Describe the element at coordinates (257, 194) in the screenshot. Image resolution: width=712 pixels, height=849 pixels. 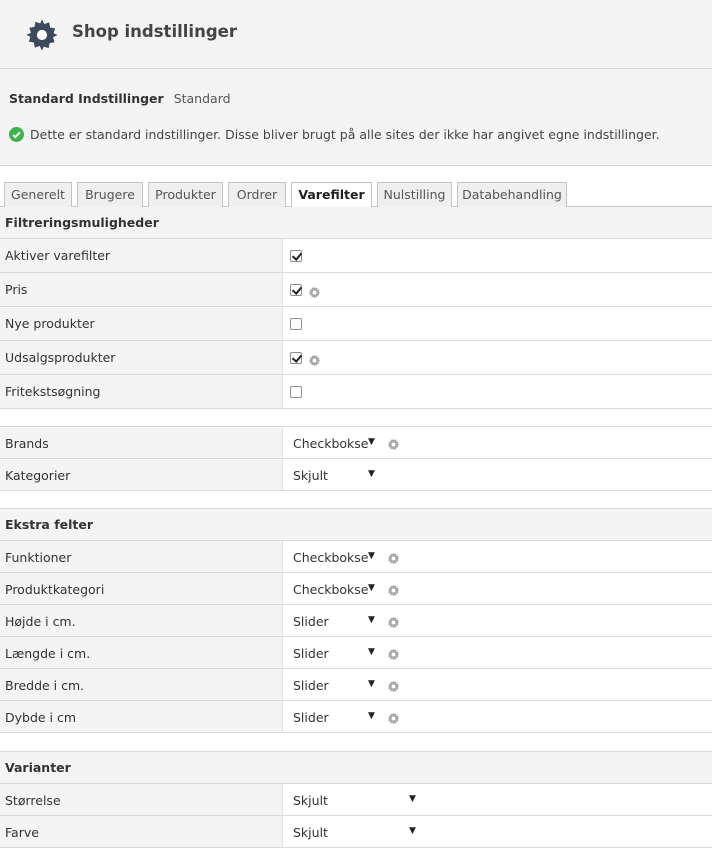
I see `tab-ordrer: Ordrer` at that location.